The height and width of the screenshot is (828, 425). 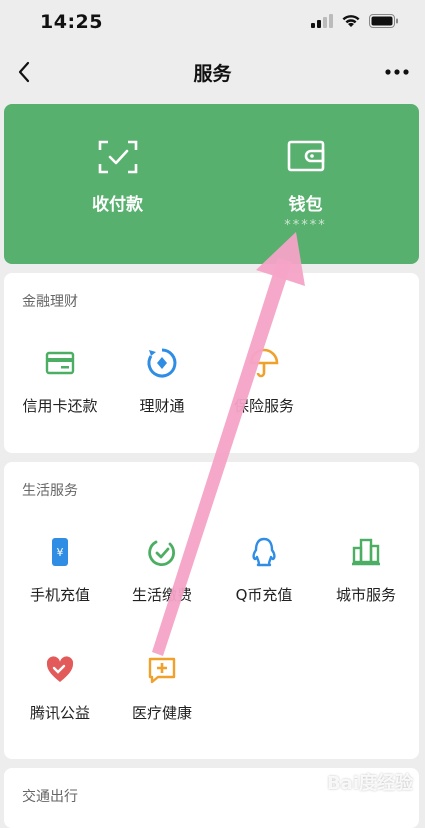 What do you see at coordinates (60, 363) in the screenshot?
I see `credit-card-icon` at bounding box center [60, 363].